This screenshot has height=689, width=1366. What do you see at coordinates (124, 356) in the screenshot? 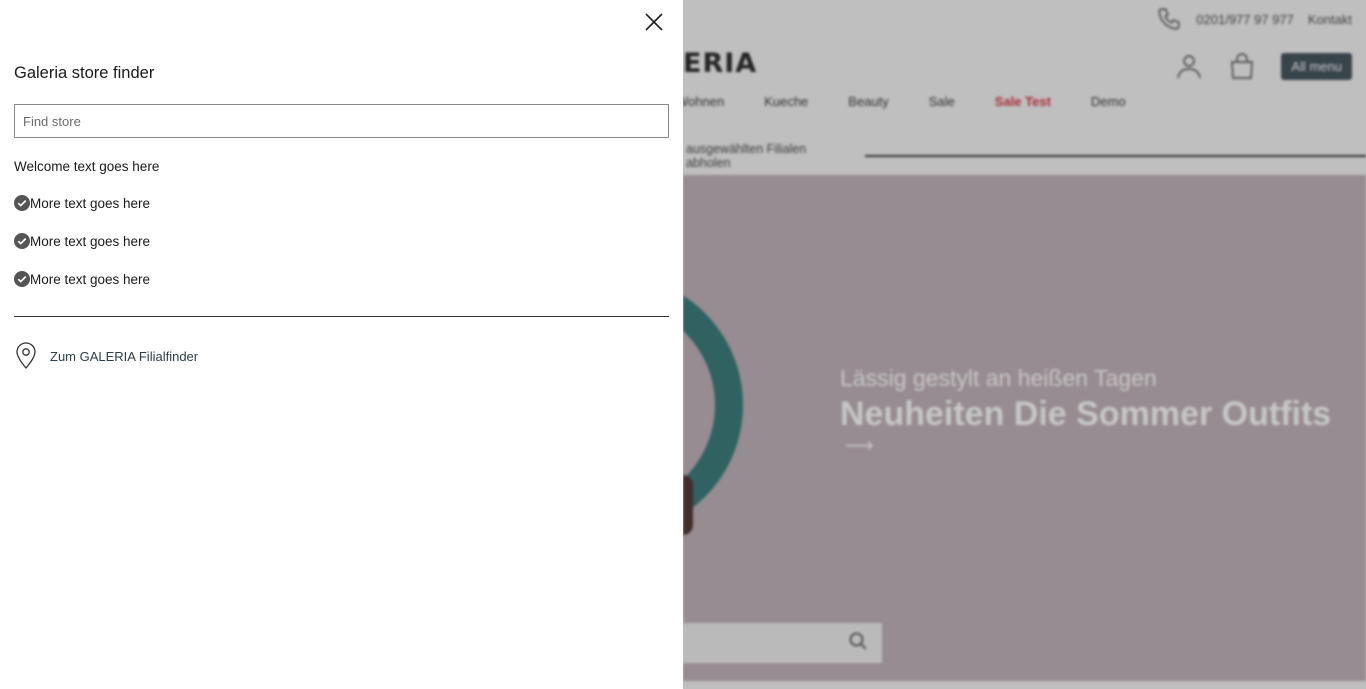
I see `store-finder-link-label: Zum GALERIA Filialfinder` at bounding box center [124, 356].